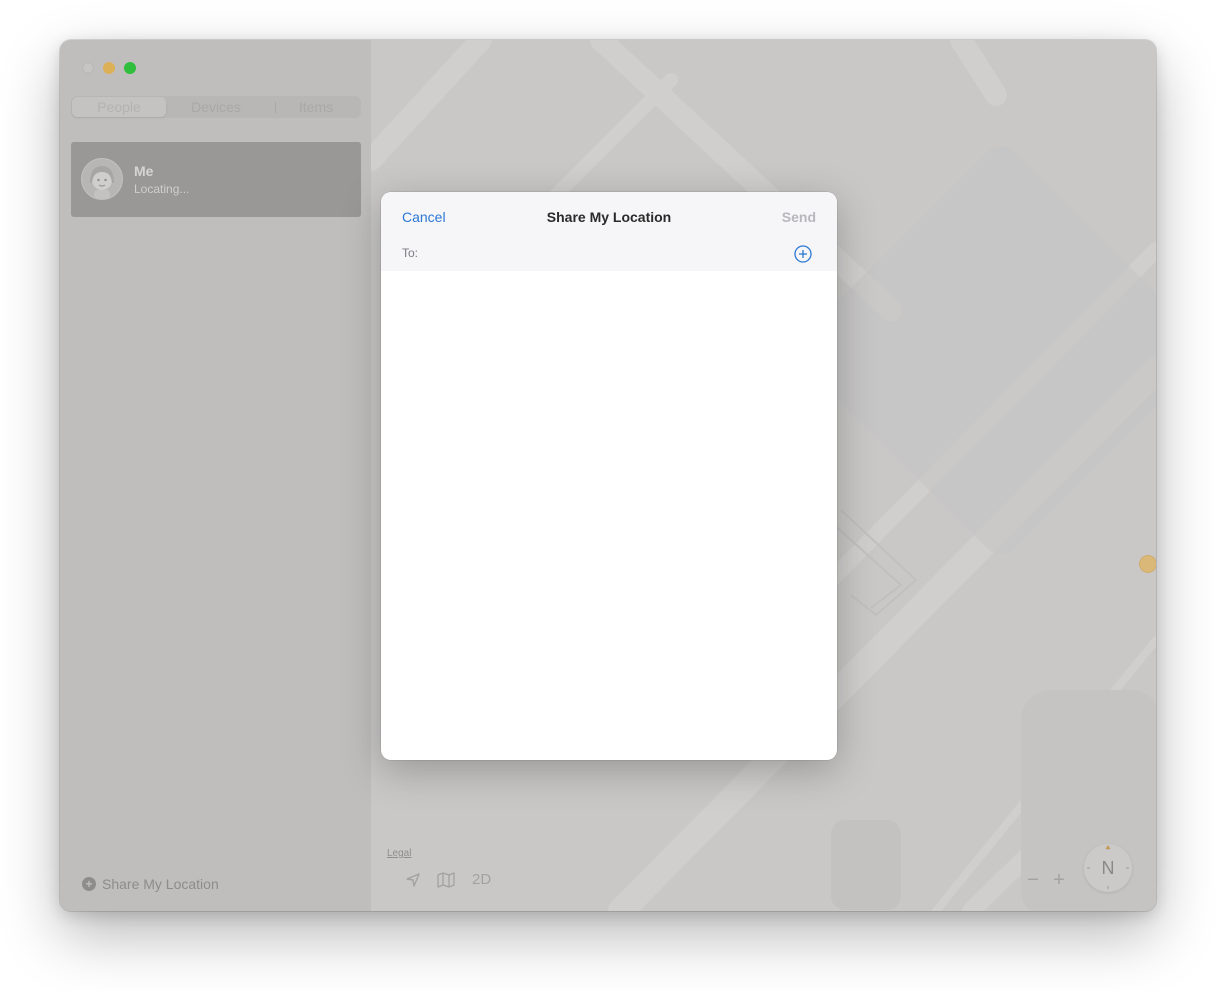 The width and height of the screenshot is (1216, 991). What do you see at coordinates (160, 884) in the screenshot?
I see `share-my-location-label: Share My Location` at bounding box center [160, 884].